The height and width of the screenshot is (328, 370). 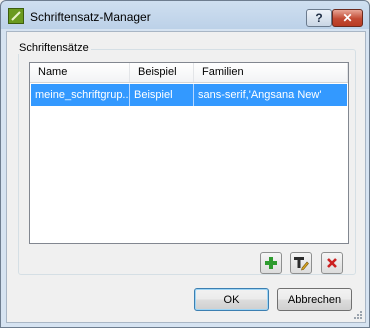 I want to click on edit-font-button, so click(x=301, y=263).